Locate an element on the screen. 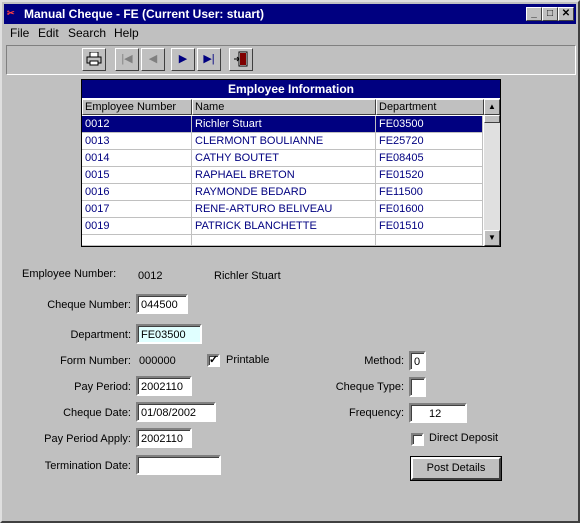 This screenshot has width=580, height=523. cheque-type-field is located at coordinates (417, 387).